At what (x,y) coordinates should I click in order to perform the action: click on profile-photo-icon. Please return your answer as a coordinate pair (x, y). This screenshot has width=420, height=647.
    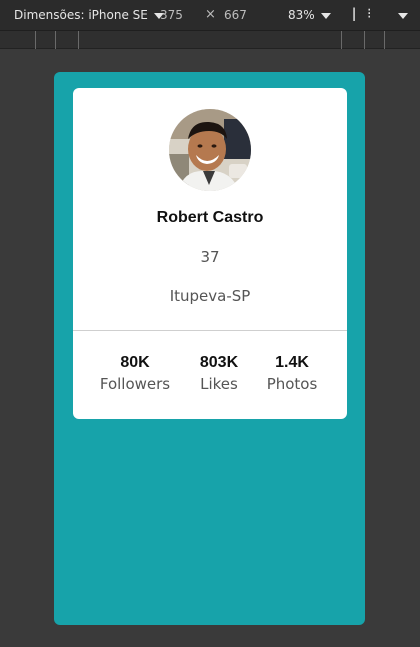
    Looking at the image, I should click on (210, 150).